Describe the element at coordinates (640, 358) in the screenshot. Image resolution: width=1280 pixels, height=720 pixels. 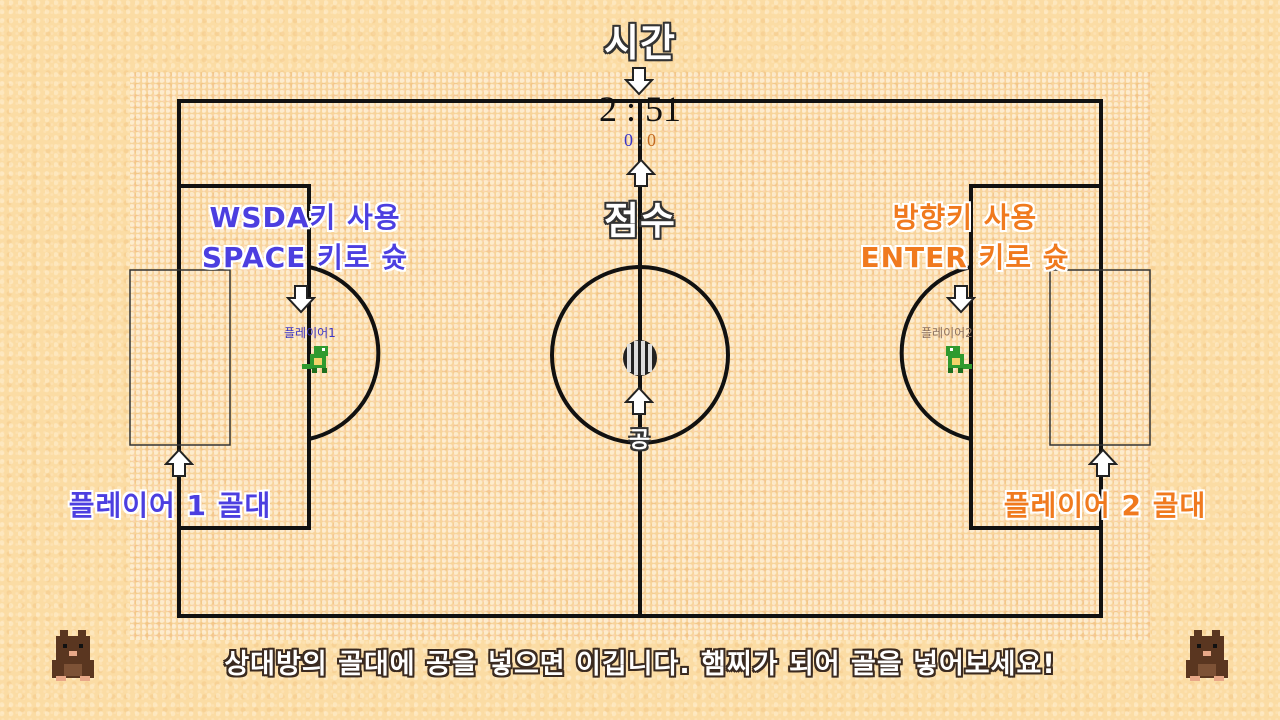
I see `ball-icon` at that location.